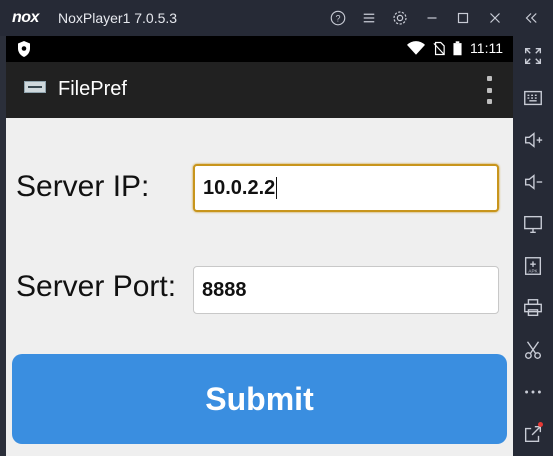 The width and height of the screenshot is (553, 456). What do you see at coordinates (239, 187) in the screenshot?
I see `server-ip-value: 10.0.2.2` at bounding box center [239, 187].